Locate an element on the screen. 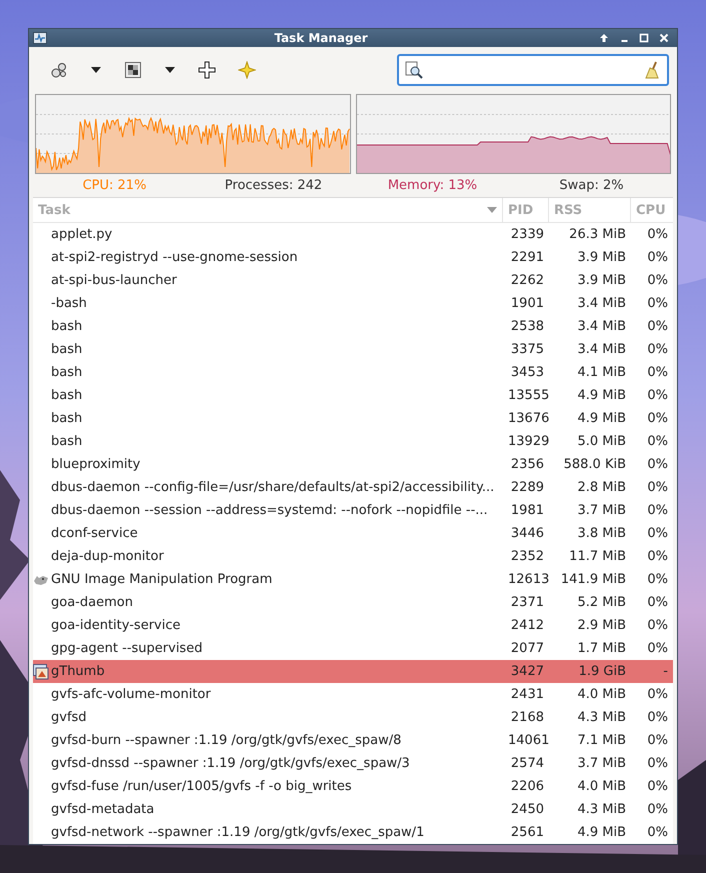 This screenshot has width=706, height=873. pid-cell-text: 3427 is located at coordinates (527, 672).